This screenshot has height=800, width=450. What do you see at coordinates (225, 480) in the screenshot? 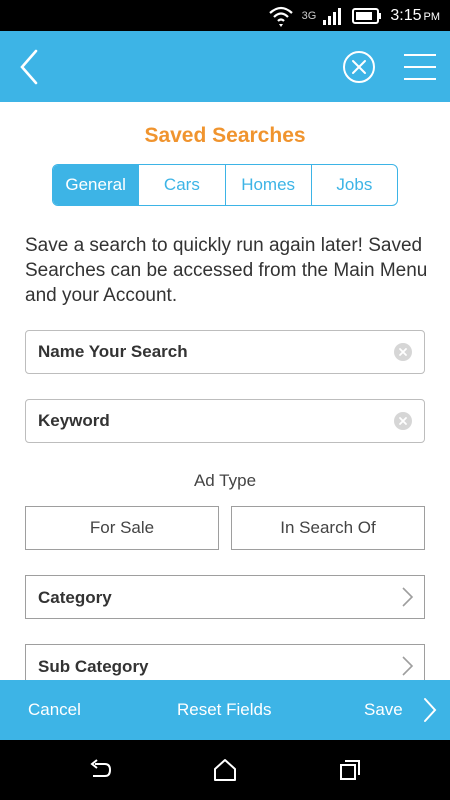
I see `ad-type-label: Ad Type` at bounding box center [225, 480].